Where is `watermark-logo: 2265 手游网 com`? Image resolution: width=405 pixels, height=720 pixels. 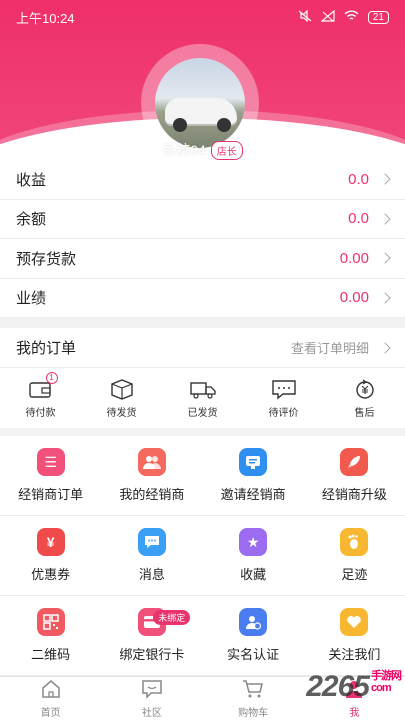
watermark-logo: 2265 手游网 com is located at coordinates (354, 686).